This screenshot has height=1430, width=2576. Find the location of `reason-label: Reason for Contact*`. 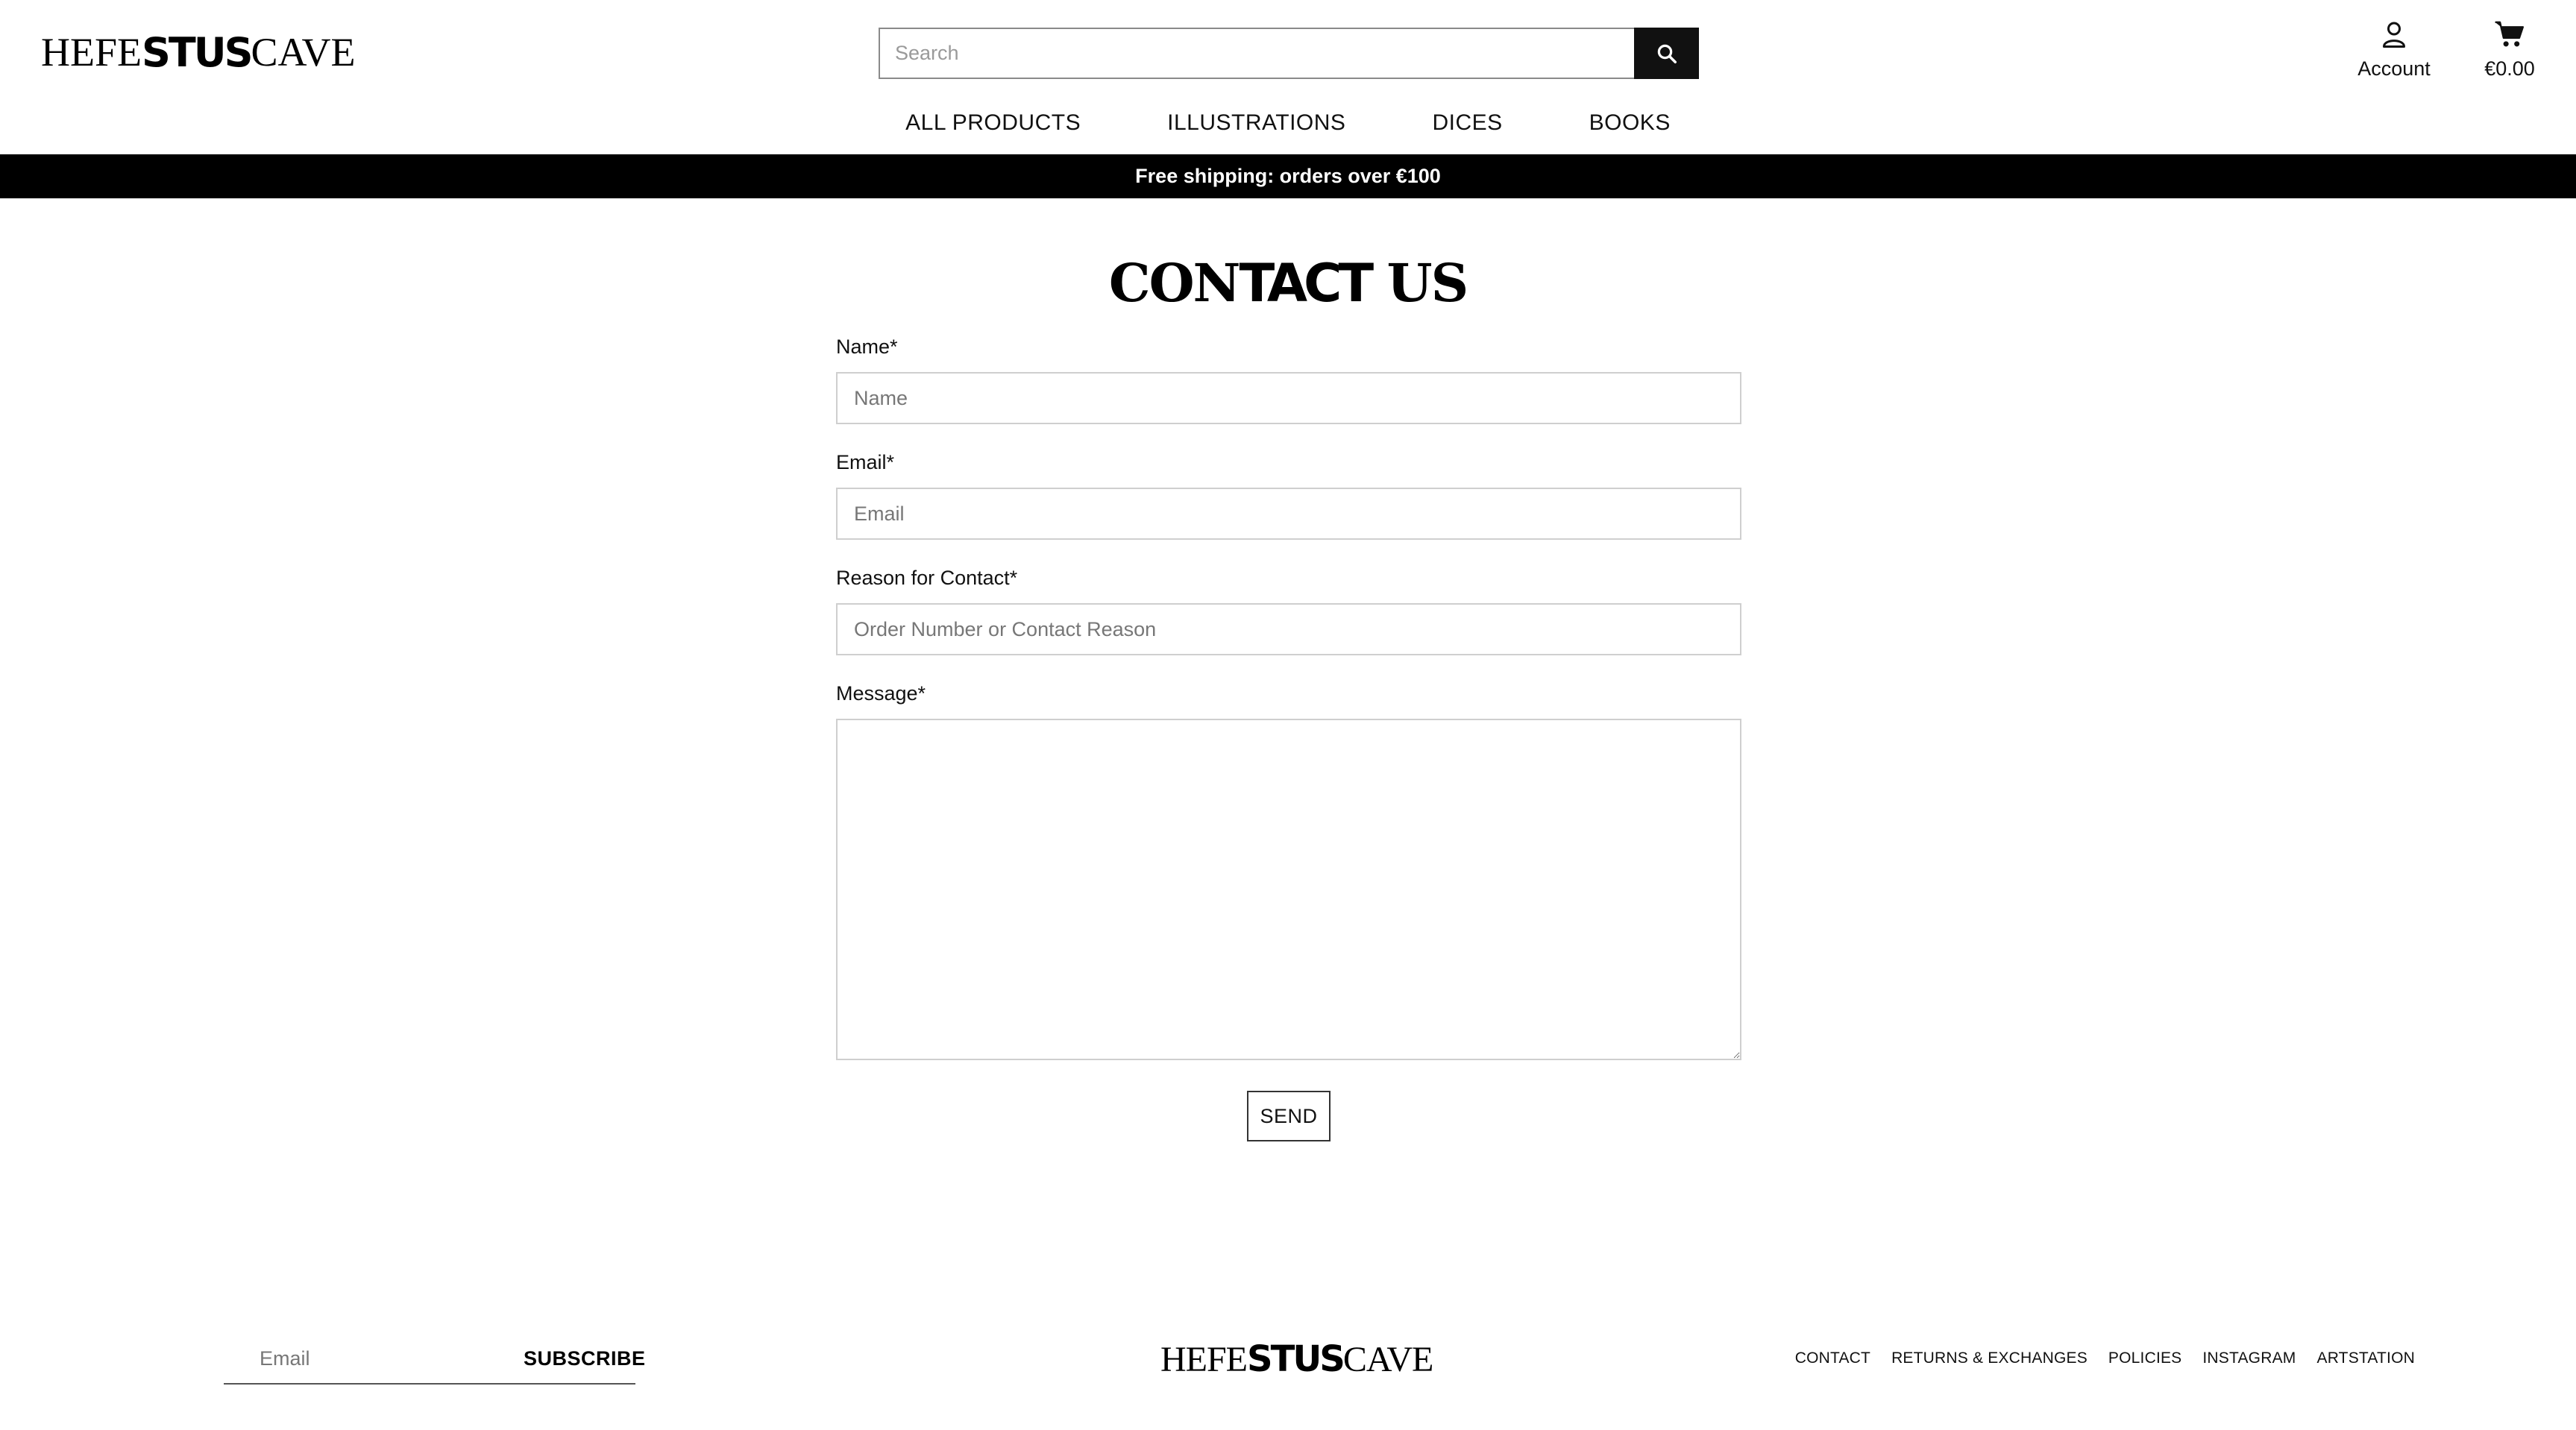

reason-label: Reason for Contact* is located at coordinates (927, 578).